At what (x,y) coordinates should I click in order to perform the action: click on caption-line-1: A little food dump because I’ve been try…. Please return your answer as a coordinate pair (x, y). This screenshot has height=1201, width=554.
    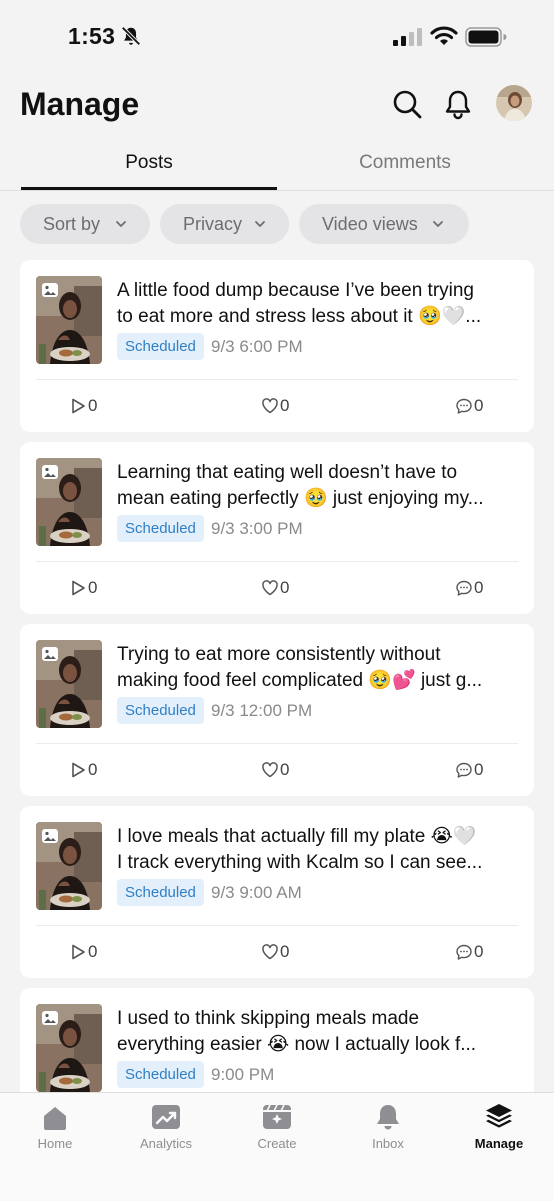
    Looking at the image, I should click on (296, 290).